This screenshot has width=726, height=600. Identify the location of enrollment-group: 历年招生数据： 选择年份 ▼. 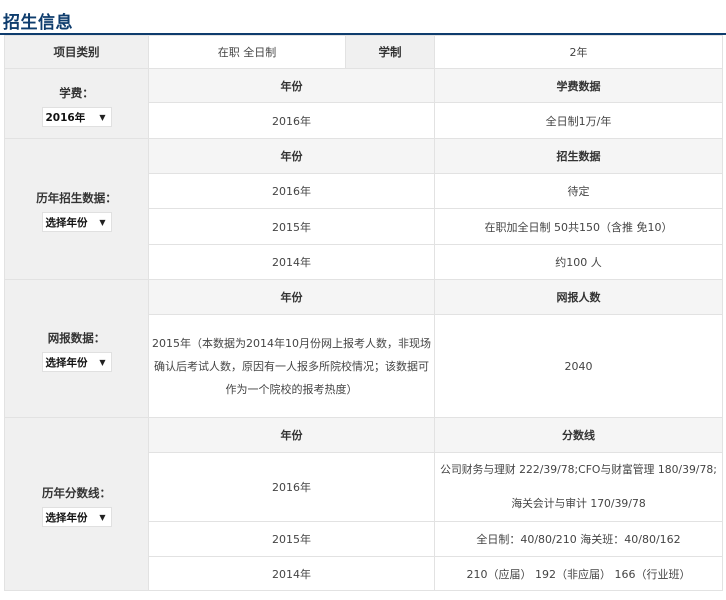
(76, 209).